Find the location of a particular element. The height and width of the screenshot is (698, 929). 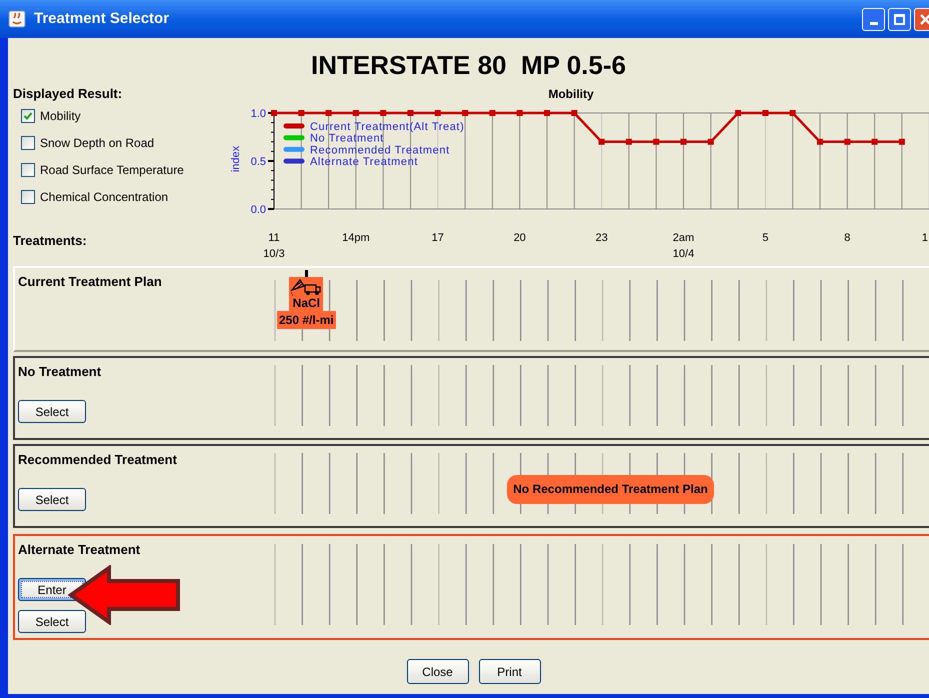

rate-label: 250 #/l-mi is located at coordinates (306, 320).